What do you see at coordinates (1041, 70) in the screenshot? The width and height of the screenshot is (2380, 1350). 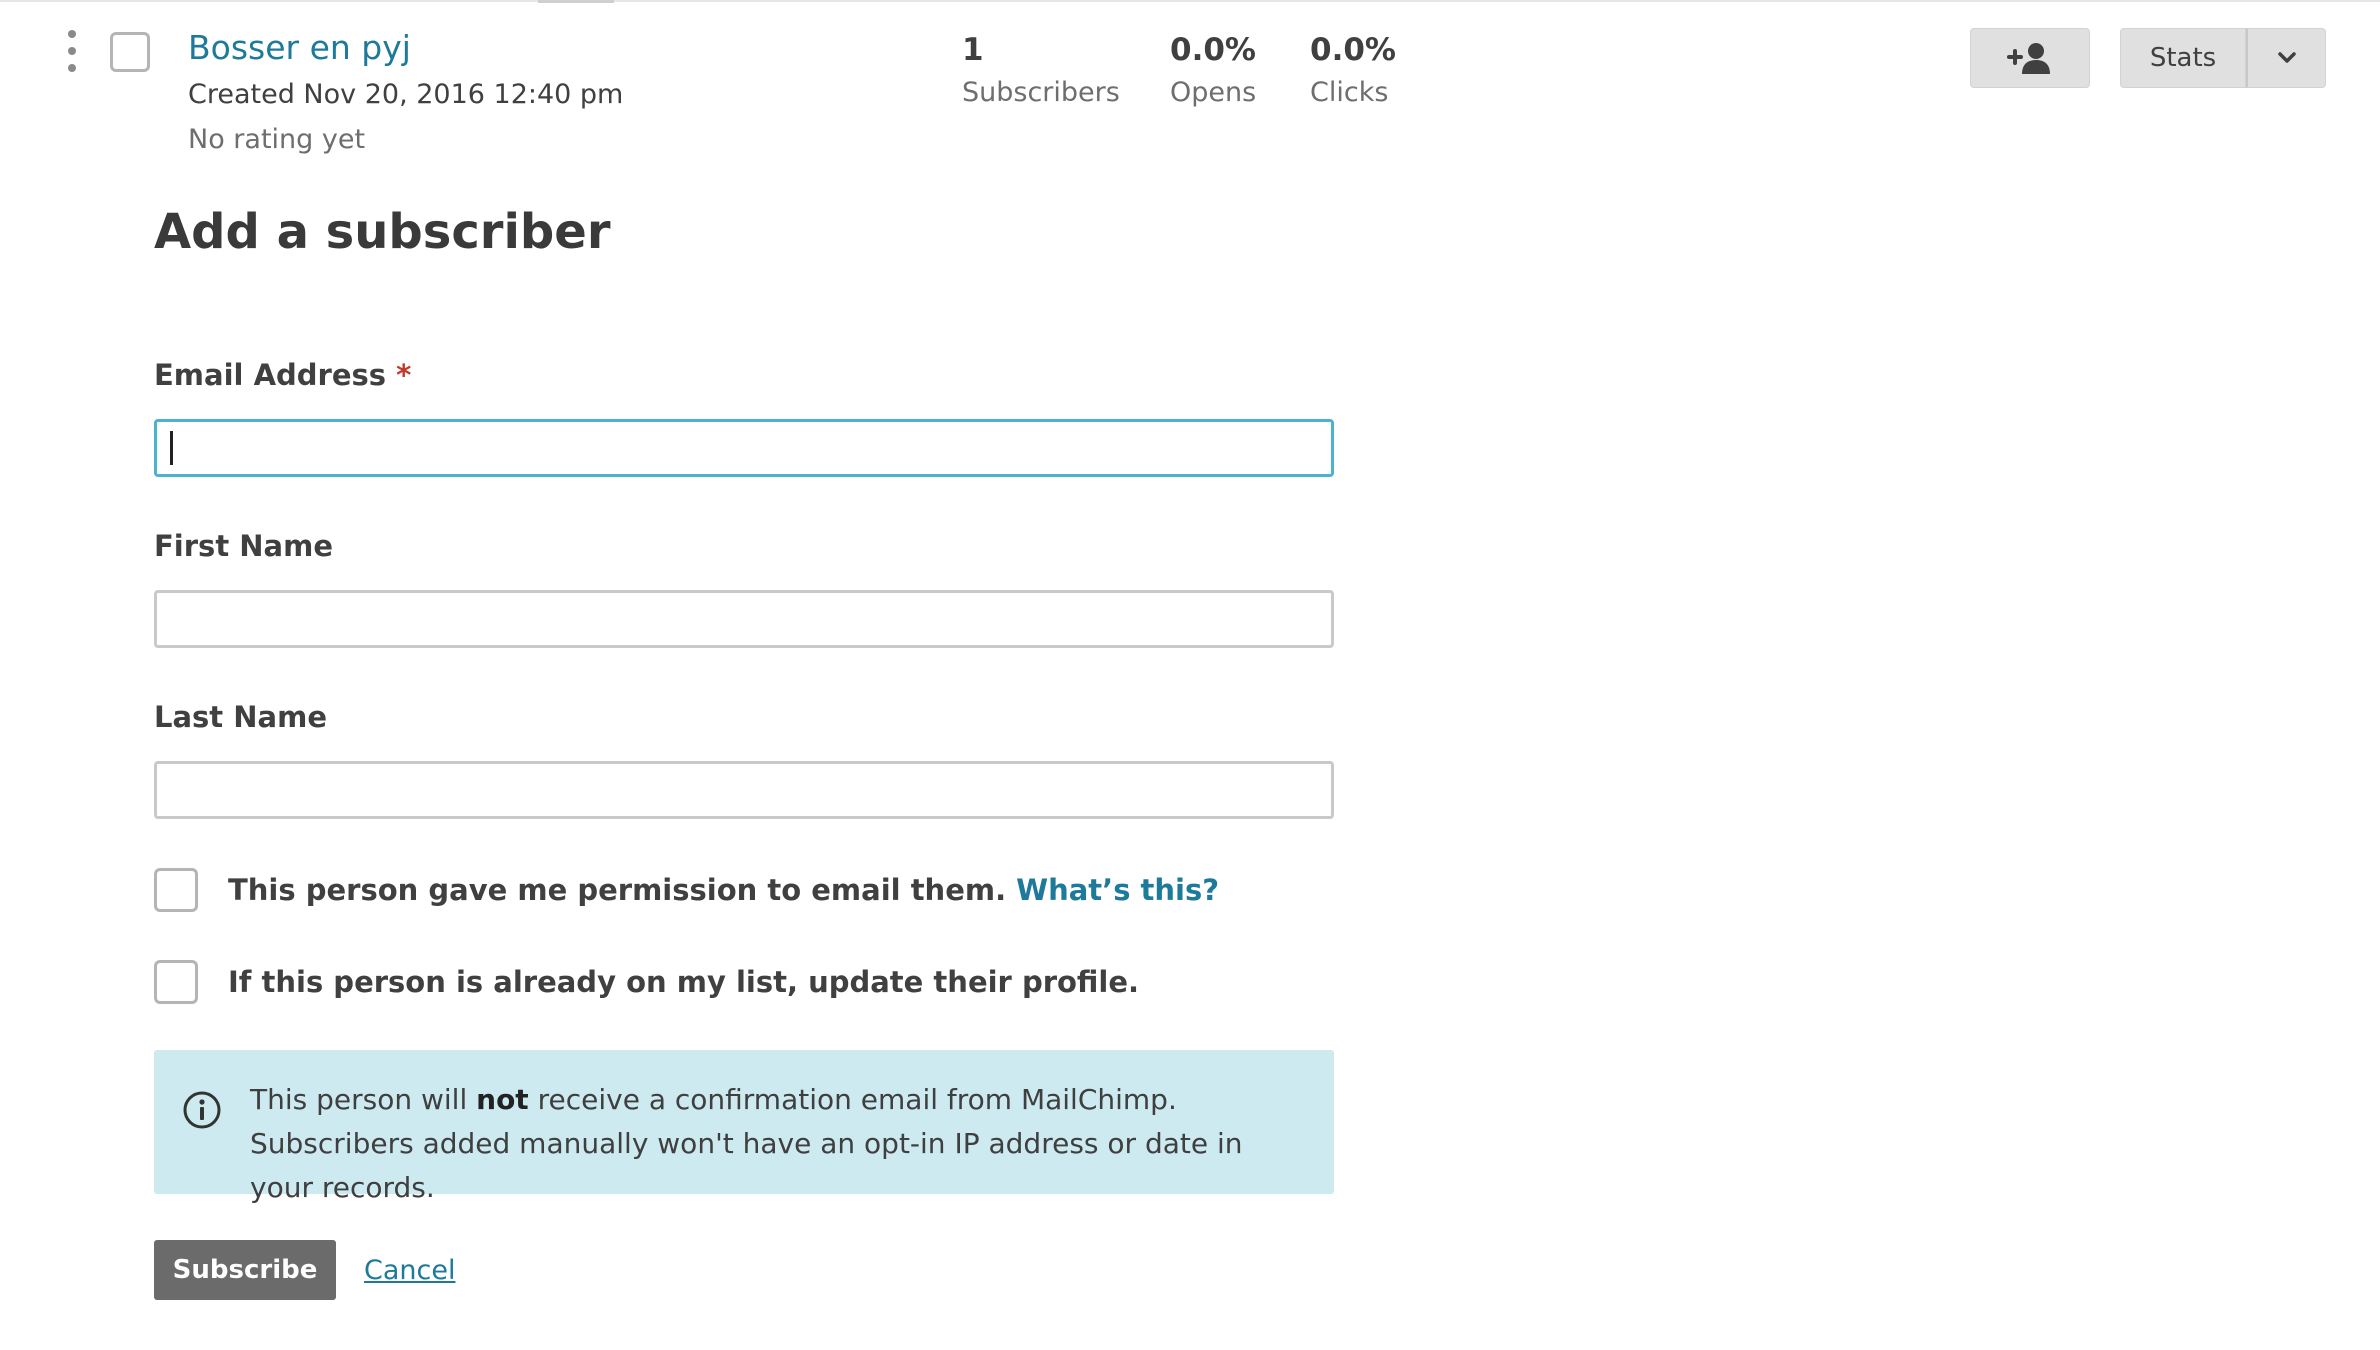 I see `stat-subscribers: 1 Subscribers` at bounding box center [1041, 70].